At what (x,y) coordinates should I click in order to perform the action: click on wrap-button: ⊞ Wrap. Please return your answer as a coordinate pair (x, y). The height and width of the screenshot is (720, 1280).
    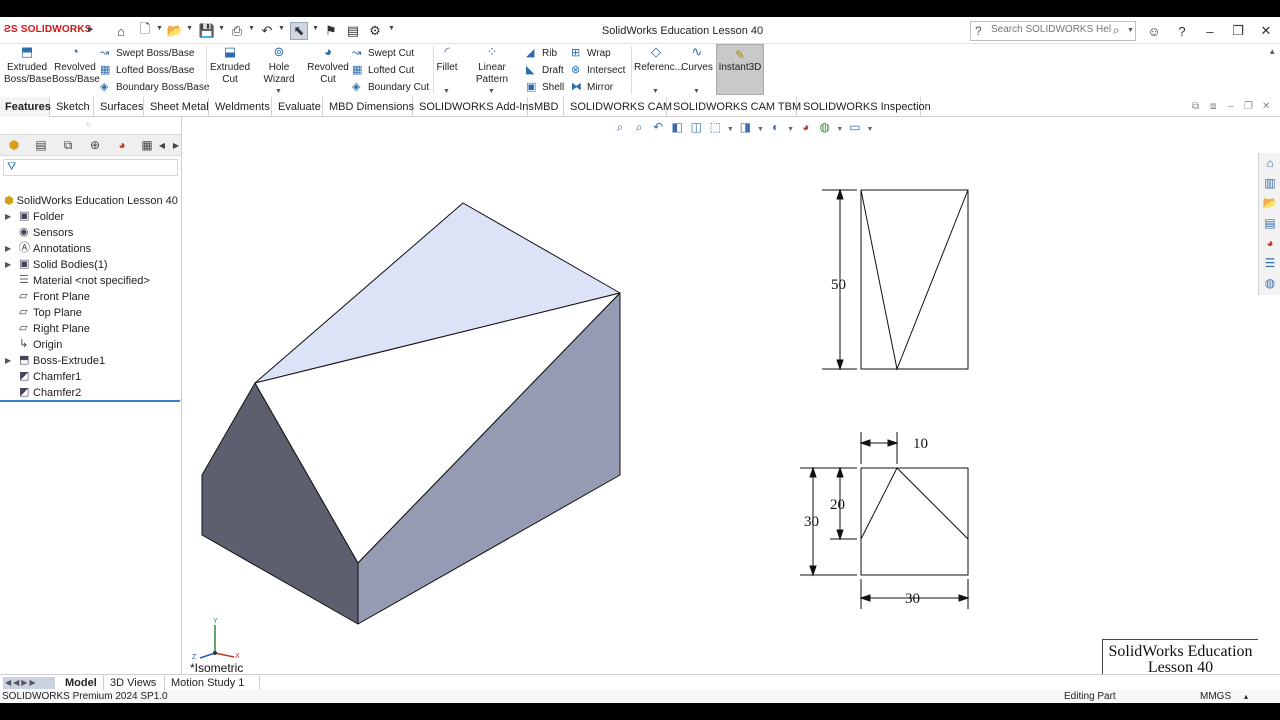
    Looking at the image, I should click on (591, 53).